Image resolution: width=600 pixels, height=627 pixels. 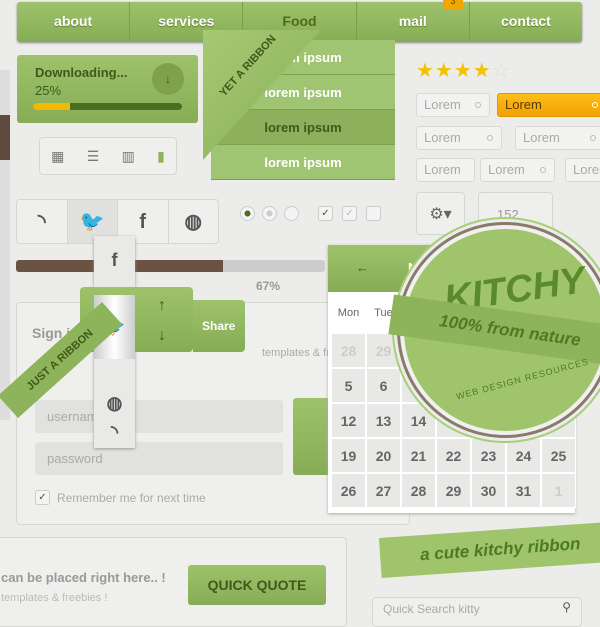 What do you see at coordinates (128, 156) in the screenshot?
I see `columns-icon: ▥` at bounding box center [128, 156].